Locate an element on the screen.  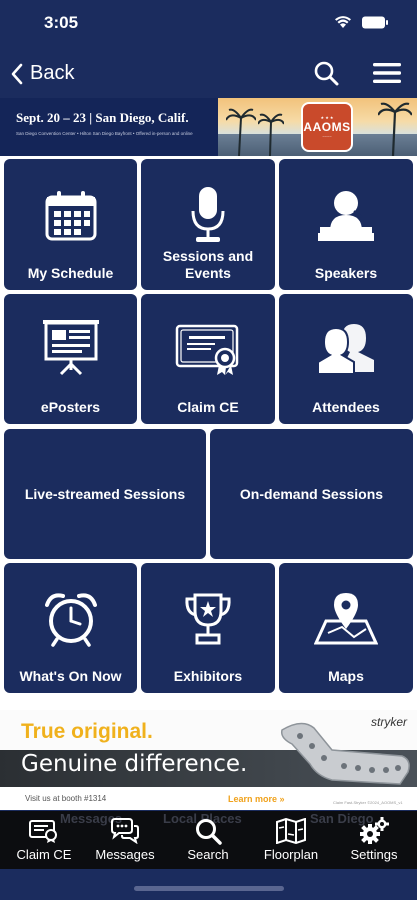
tile-label: Sessions and Events is located at coordinates (208, 264).